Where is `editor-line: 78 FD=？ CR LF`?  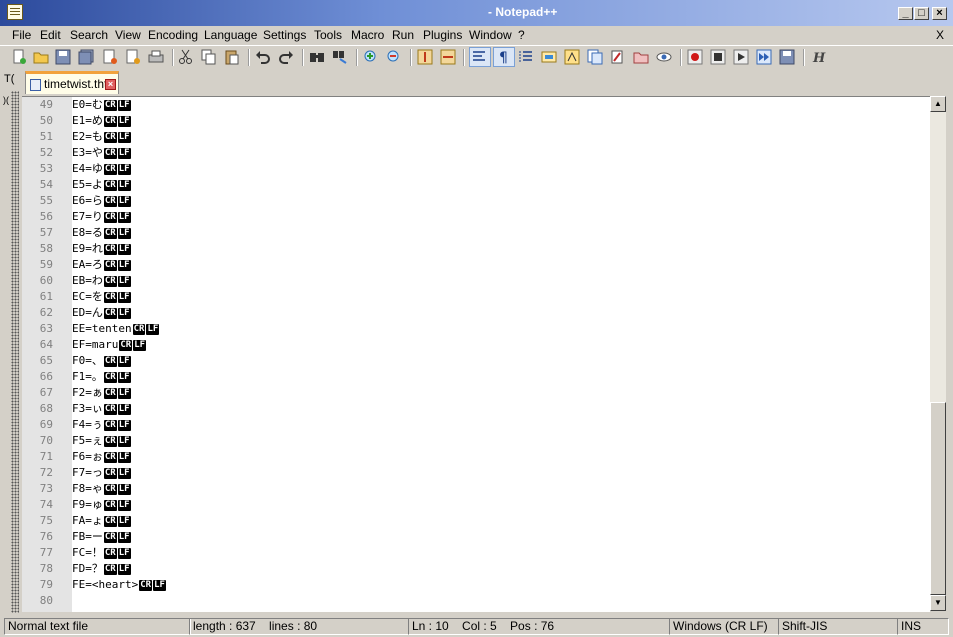
editor-line: 78 FD=？ CR LF is located at coordinates (476, 569).